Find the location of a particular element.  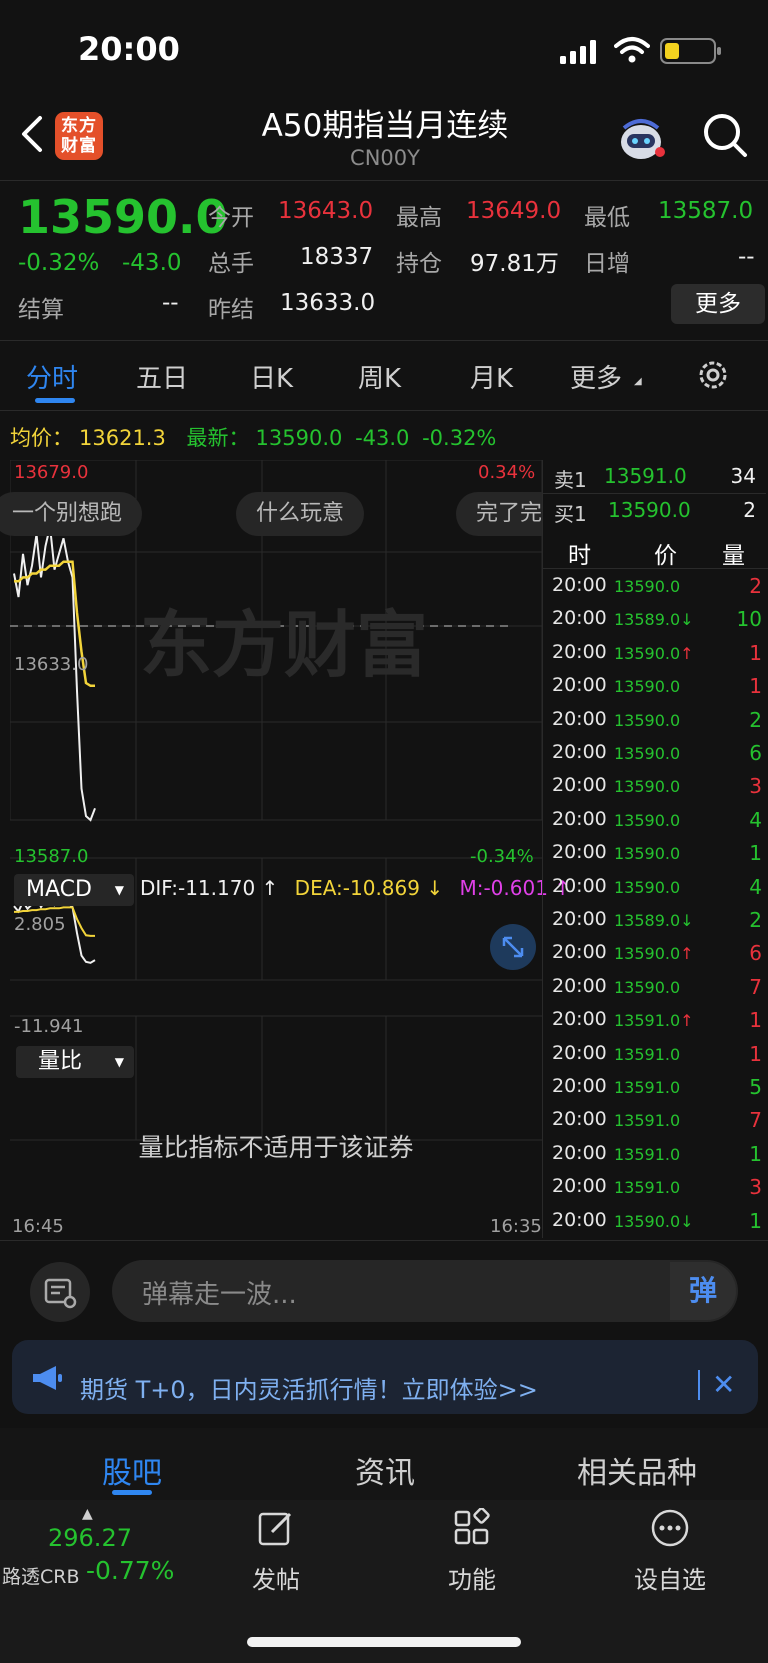

tick-row: 20:00 13589.0↓ 2 is located at coordinates (657, 924).